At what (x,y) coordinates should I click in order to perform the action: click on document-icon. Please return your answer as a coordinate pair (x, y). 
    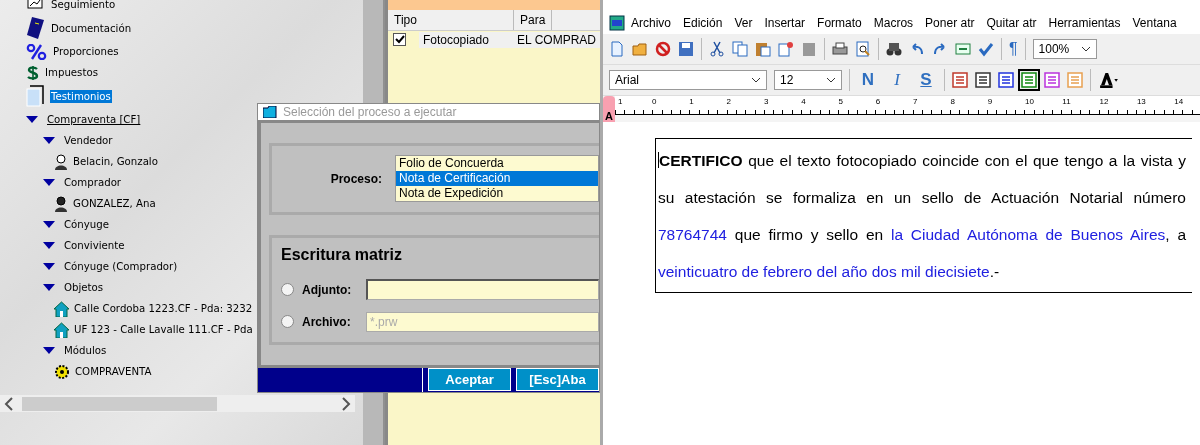
    Looking at the image, I should click on (617, 23).